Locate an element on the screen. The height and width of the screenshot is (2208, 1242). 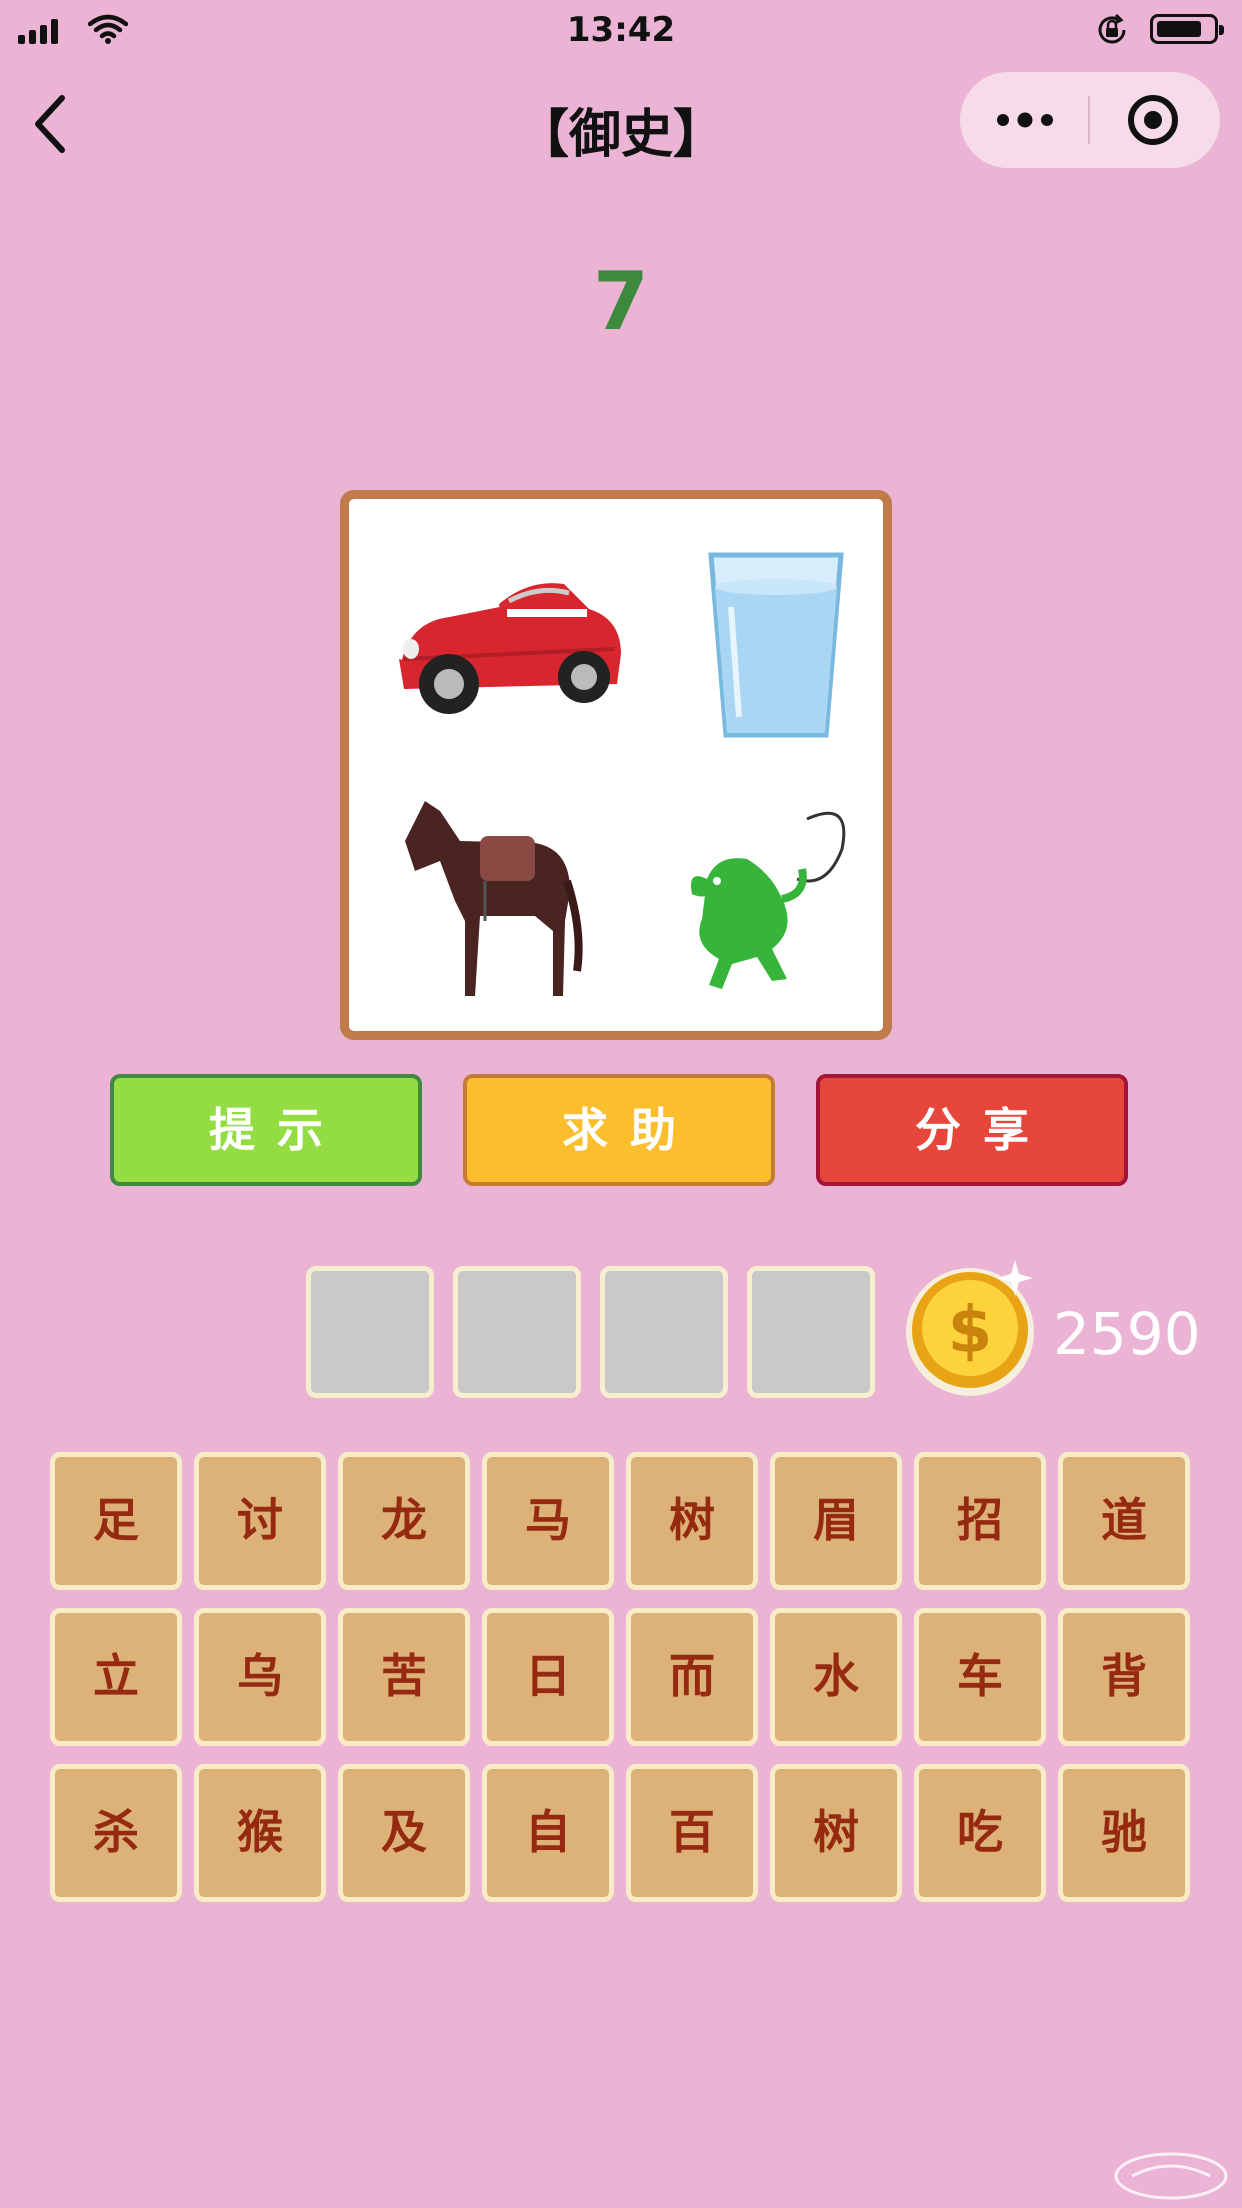
capsule-divider is located at coordinates (1089, 120).